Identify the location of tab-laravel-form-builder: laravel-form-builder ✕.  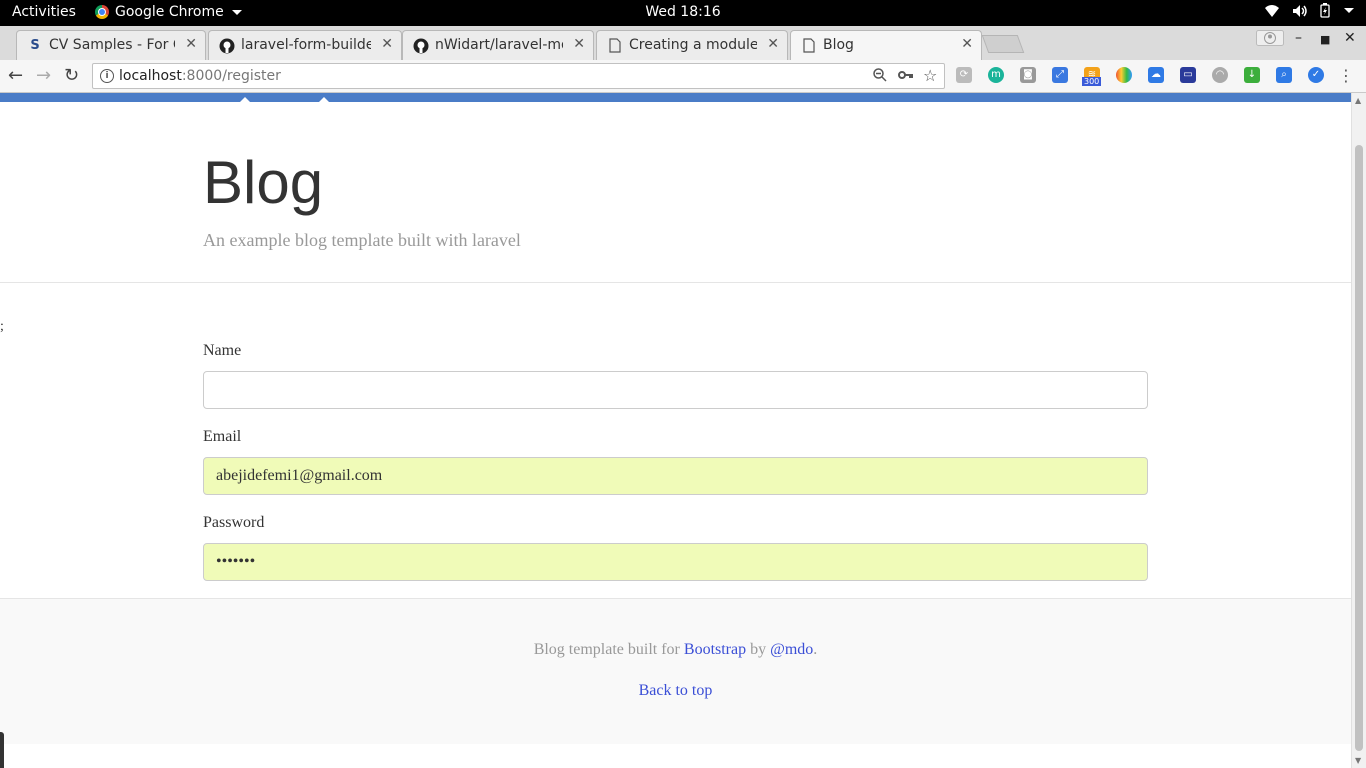
(305, 45).